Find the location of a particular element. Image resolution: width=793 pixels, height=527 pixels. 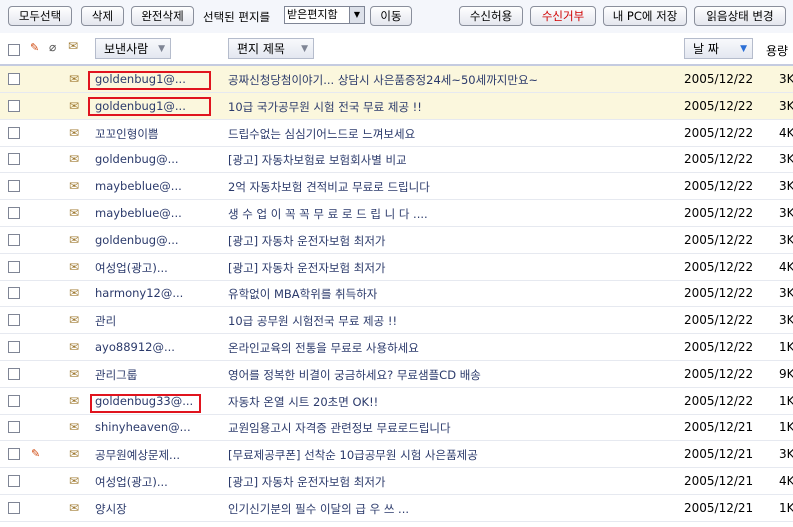

subject-cell: 2억 자동차보험 견적비교 무료로 드립니다 is located at coordinates (448, 187).